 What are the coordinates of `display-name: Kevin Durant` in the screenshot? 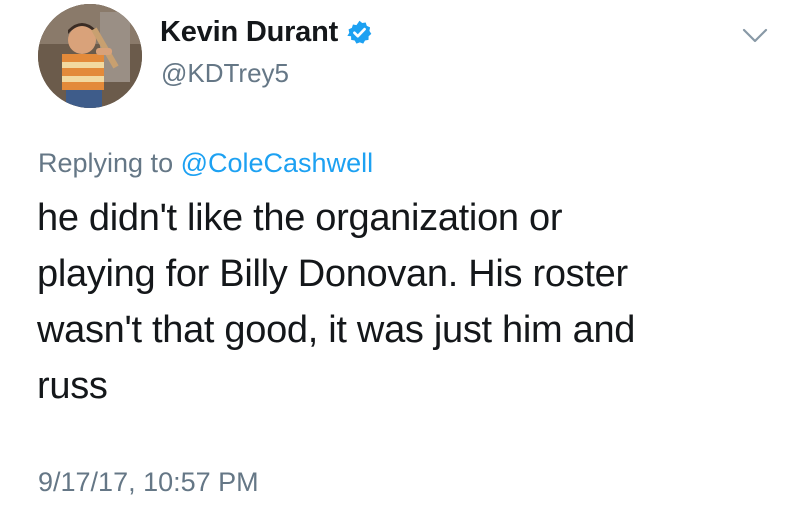 It's located at (249, 32).